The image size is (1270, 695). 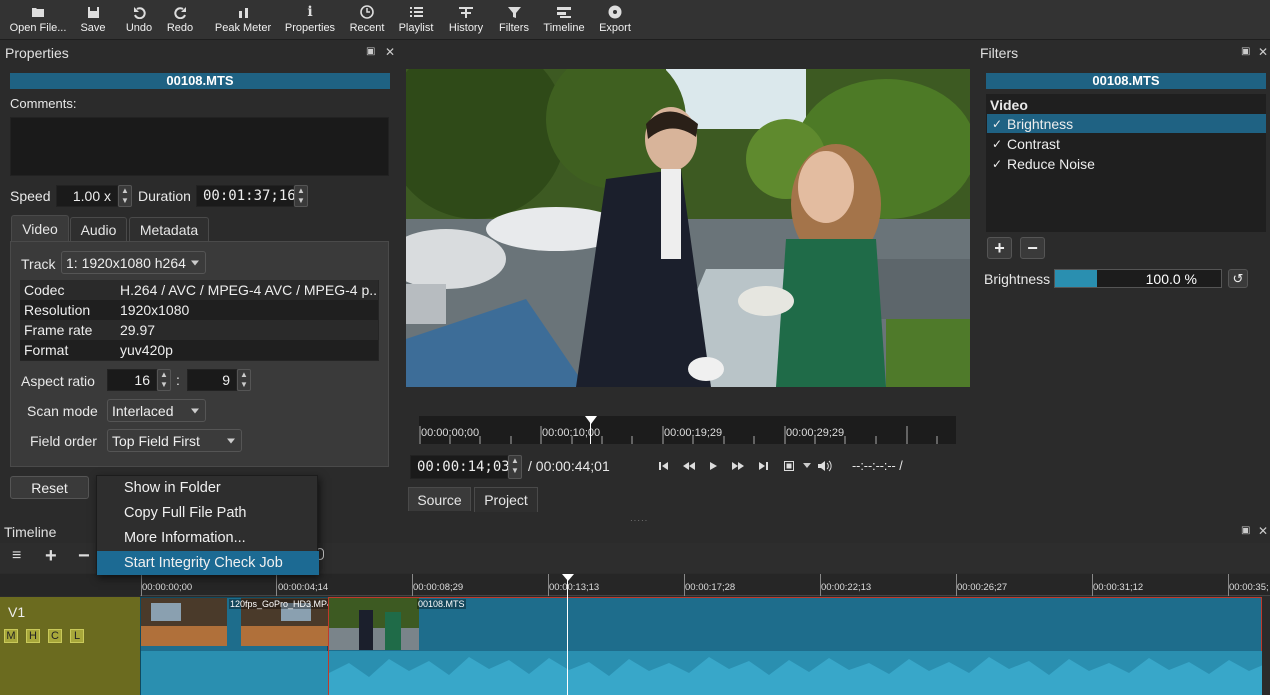 I want to click on filters-button: Filters, so click(x=514, y=20).